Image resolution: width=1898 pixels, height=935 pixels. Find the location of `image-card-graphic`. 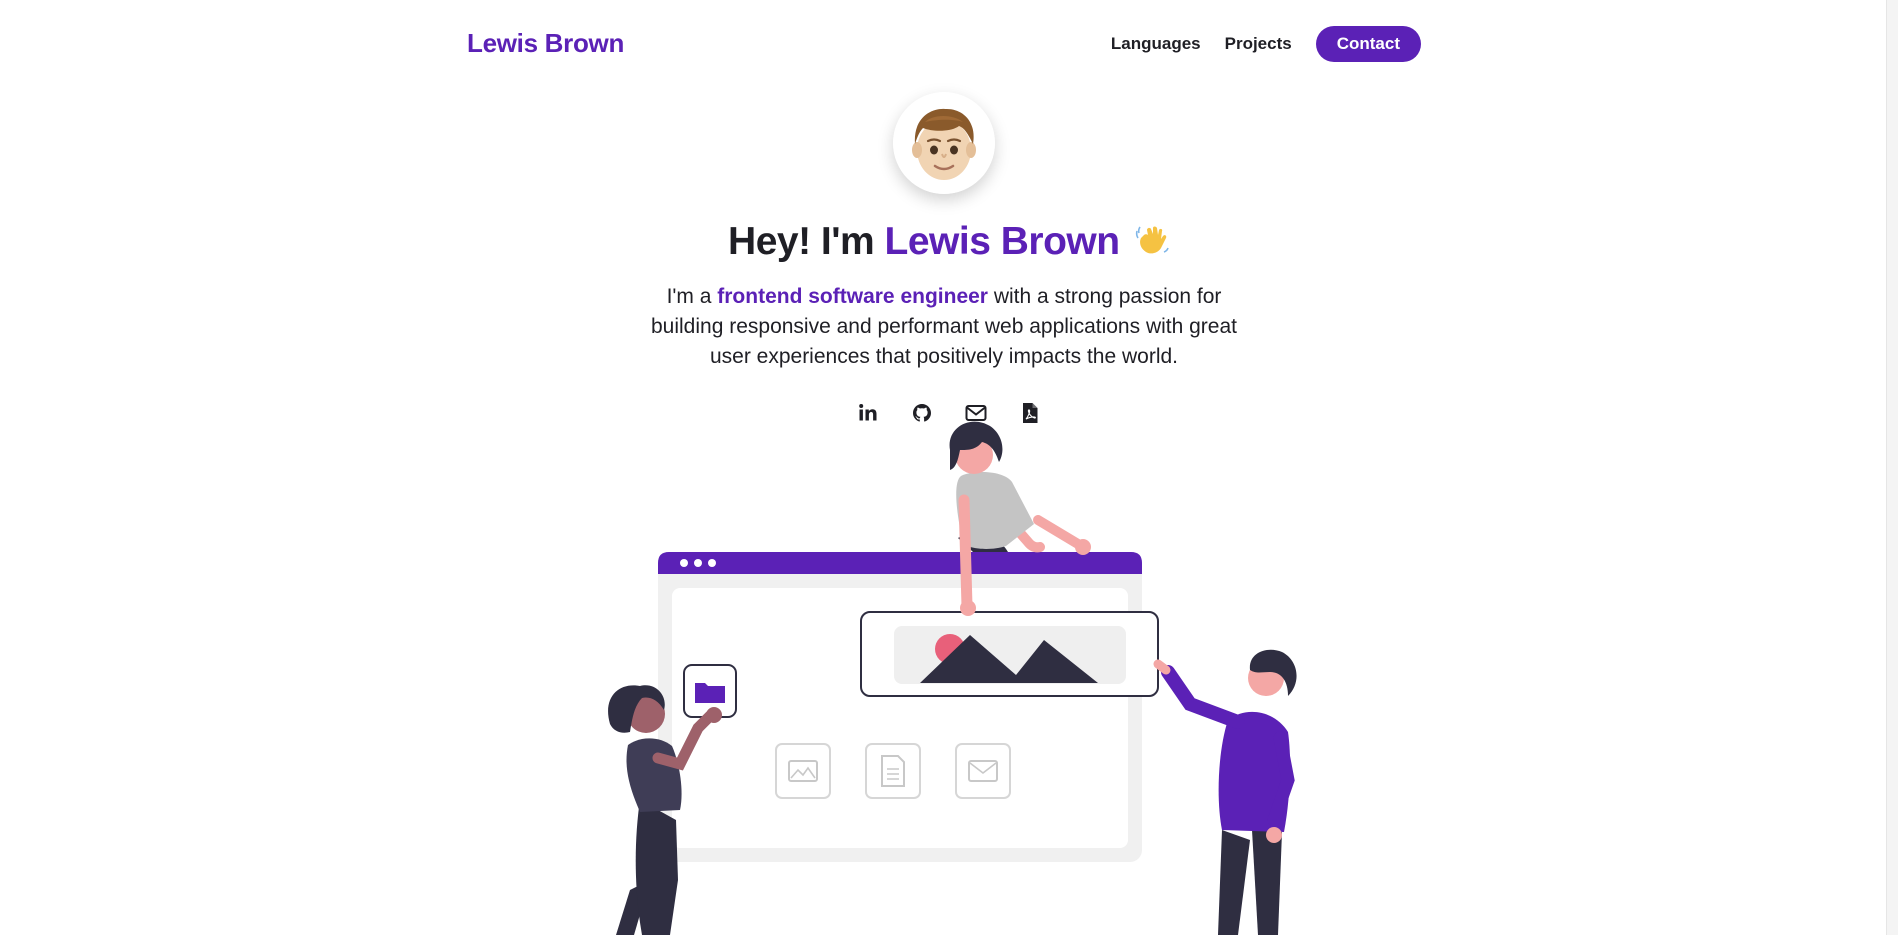

image-card-graphic is located at coordinates (1009, 654).